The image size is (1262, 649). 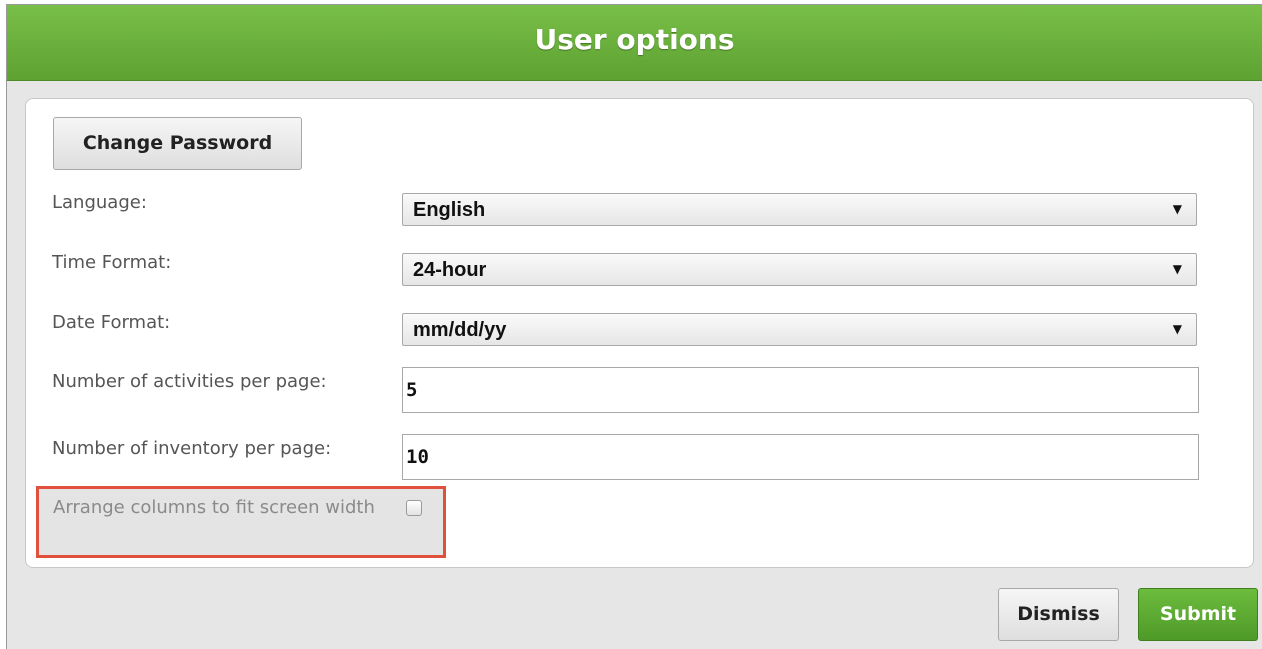 What do you see at coordinates (111, 322) in the screenshot?
I see `date-format-label: Date Format:` at bounding box center [111, 322].